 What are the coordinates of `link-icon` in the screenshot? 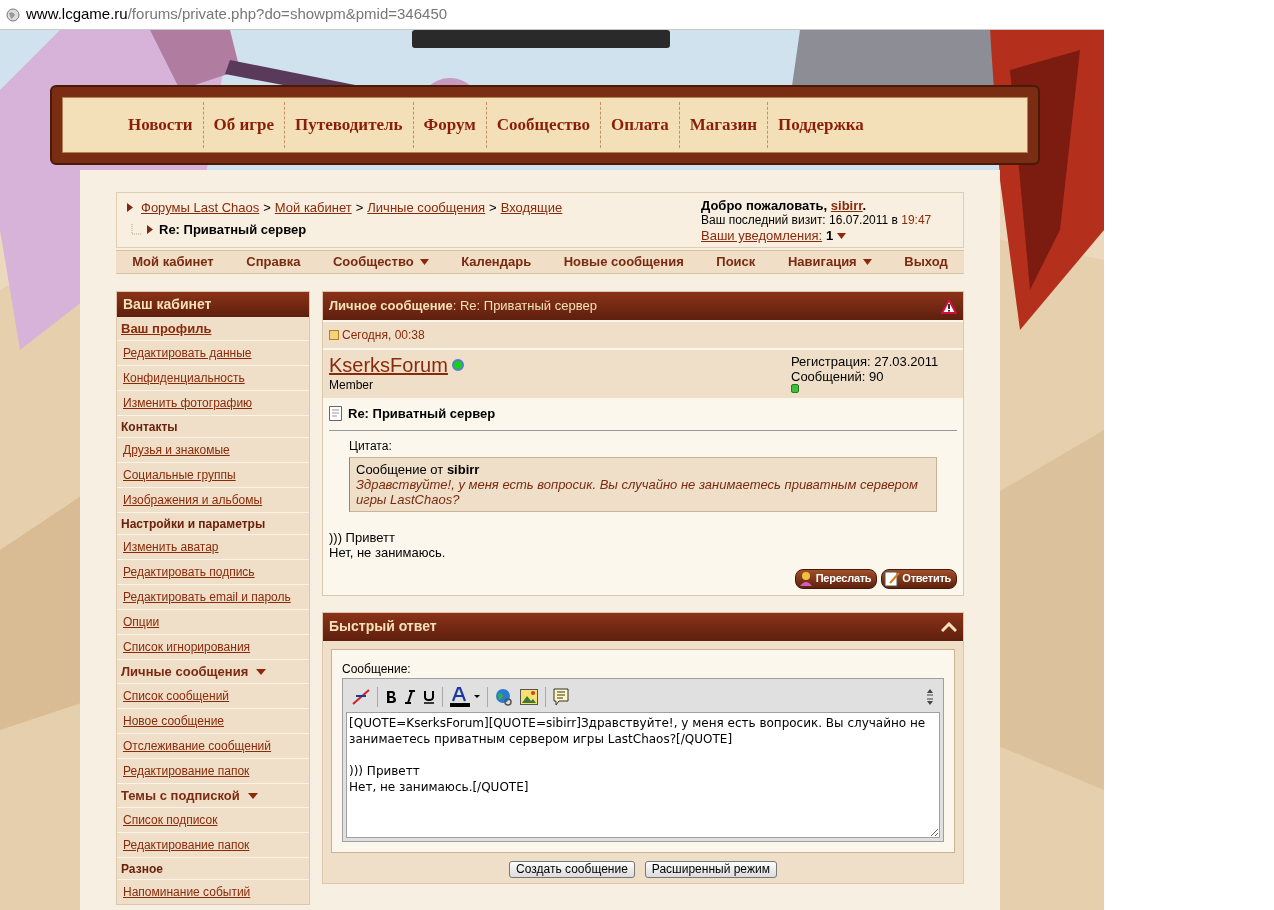 It's located at (504, 696).